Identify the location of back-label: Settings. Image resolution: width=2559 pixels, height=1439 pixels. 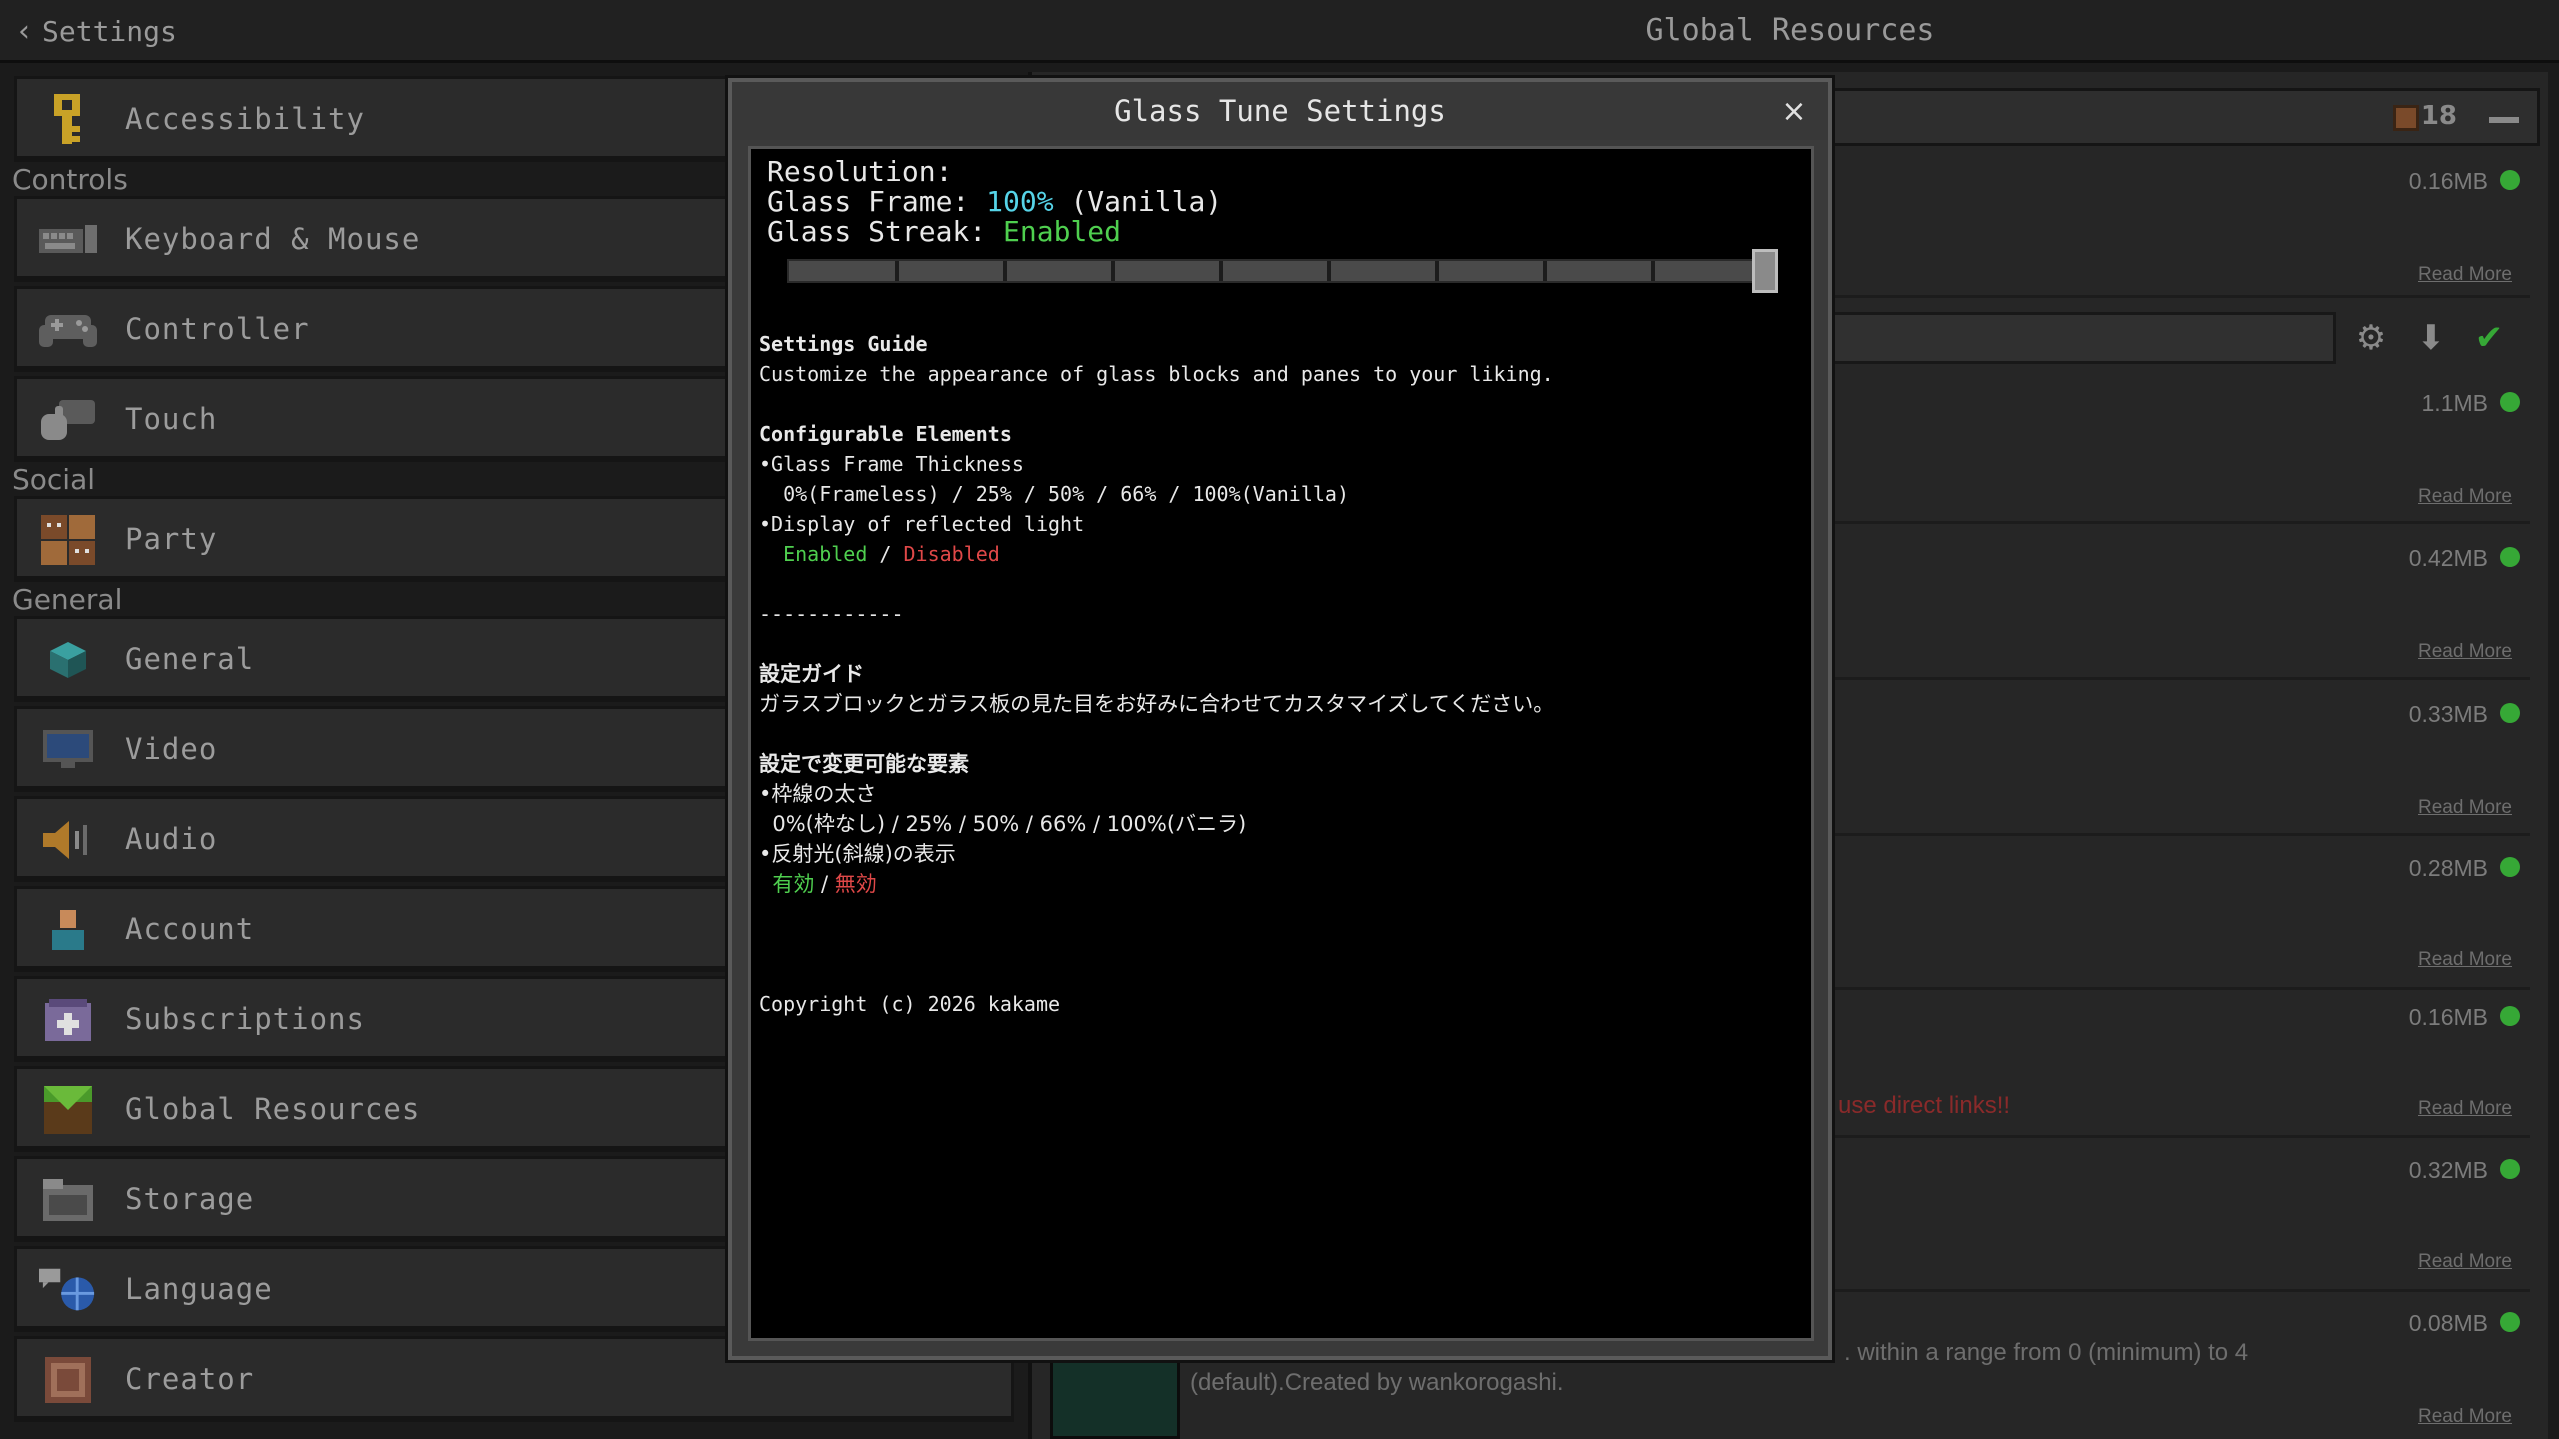
(109, 31).